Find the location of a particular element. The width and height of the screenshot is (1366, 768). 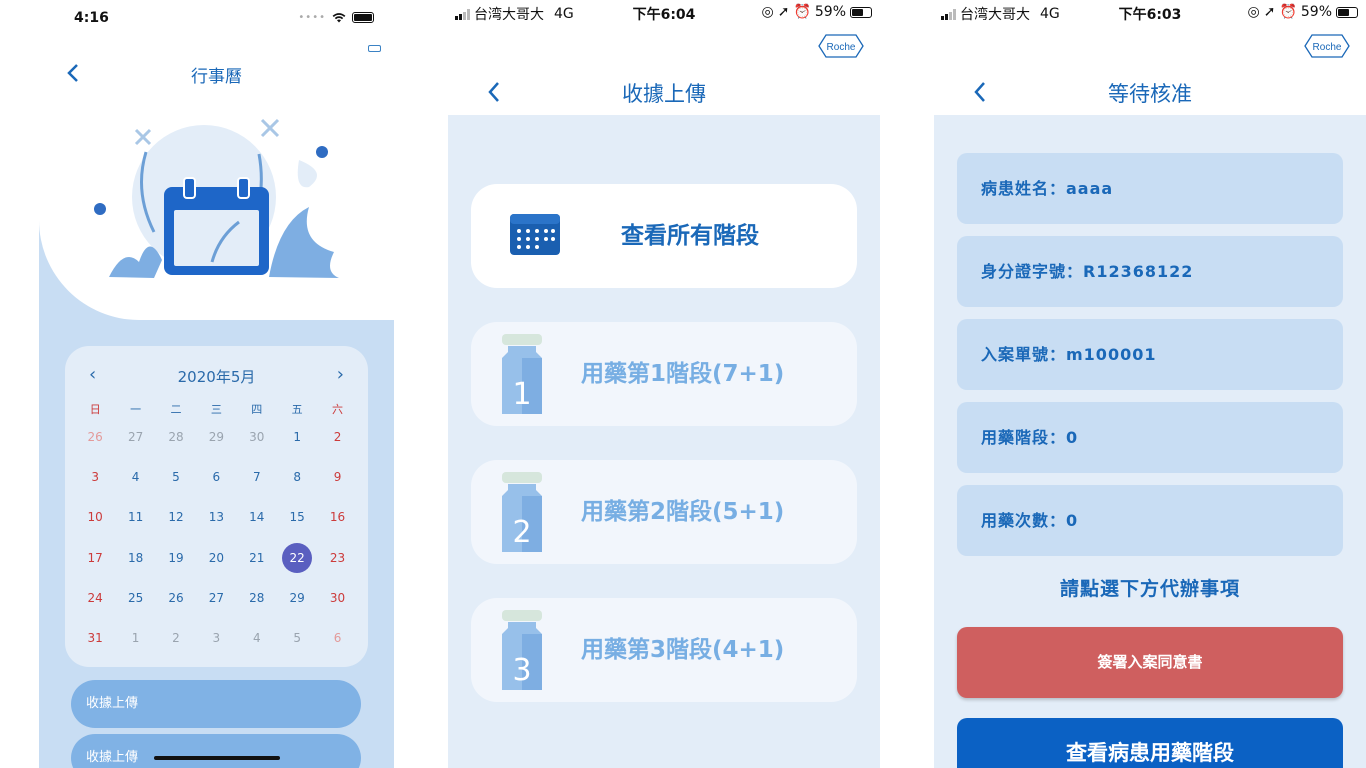

day-number: 6 is located at coordinates (216, 477).